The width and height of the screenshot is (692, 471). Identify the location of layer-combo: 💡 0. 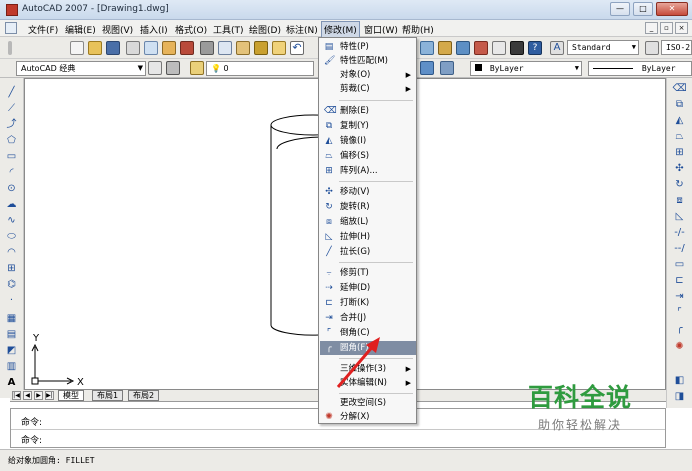
(260, 68).